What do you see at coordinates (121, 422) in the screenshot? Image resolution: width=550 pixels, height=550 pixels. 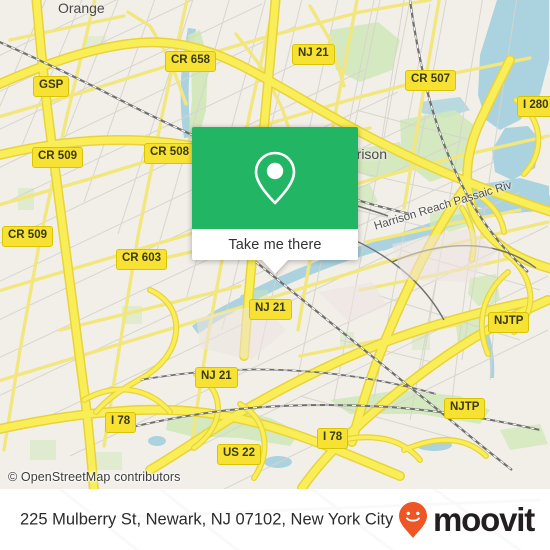 I see `road-shield-i-78-left: I 78` at bounding box center [121, 422].